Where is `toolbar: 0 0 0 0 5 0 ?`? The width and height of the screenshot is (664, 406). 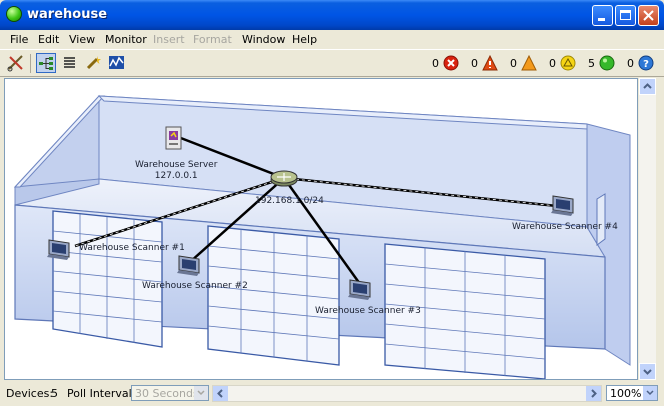 toolbar: 0 0 0 0 5 0 ? is located at coordinates (332, 63).